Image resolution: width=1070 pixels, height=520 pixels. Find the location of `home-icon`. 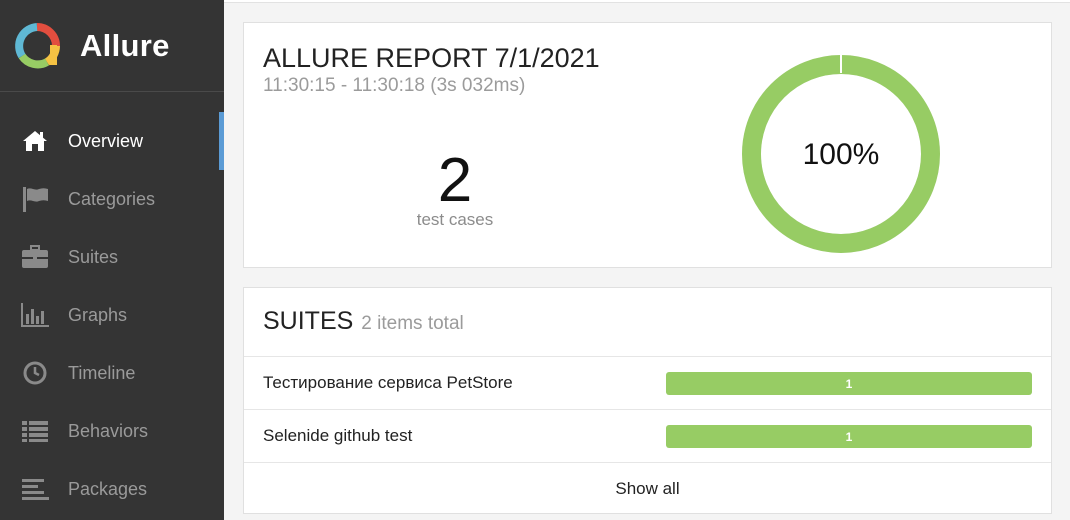

home-icon is located at coordinates (35, 141).